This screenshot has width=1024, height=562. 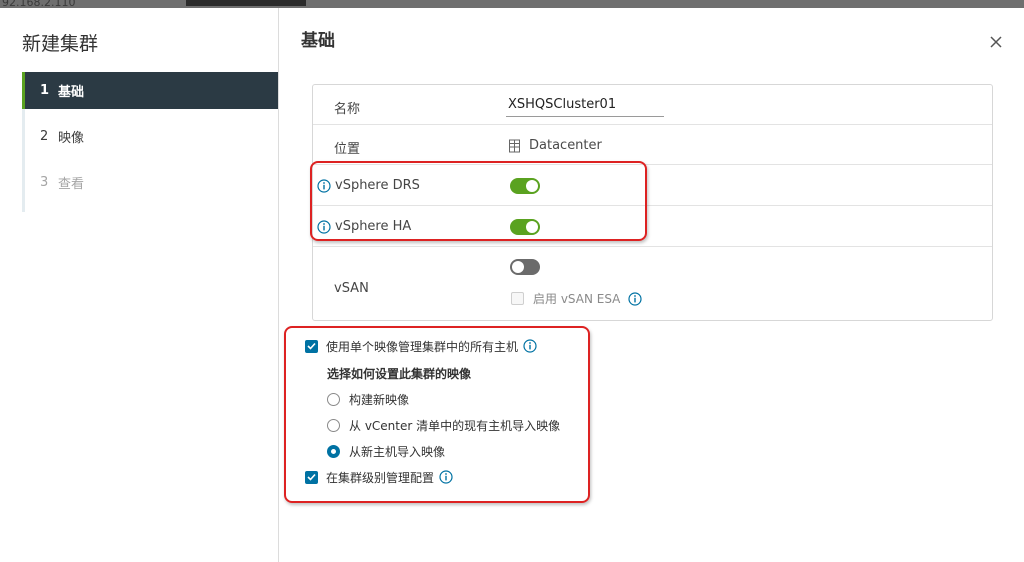 What do you see at coordinates (44, 182) in the screenshot?
I see `step-number: 3` at bounding box center [44, 182].